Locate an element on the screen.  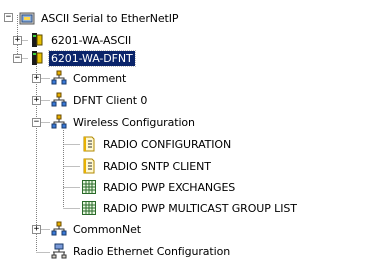
tree-node-radio-ethernet-configuration: Radio Ethernet Configuration is located at coordinates (141, 251).